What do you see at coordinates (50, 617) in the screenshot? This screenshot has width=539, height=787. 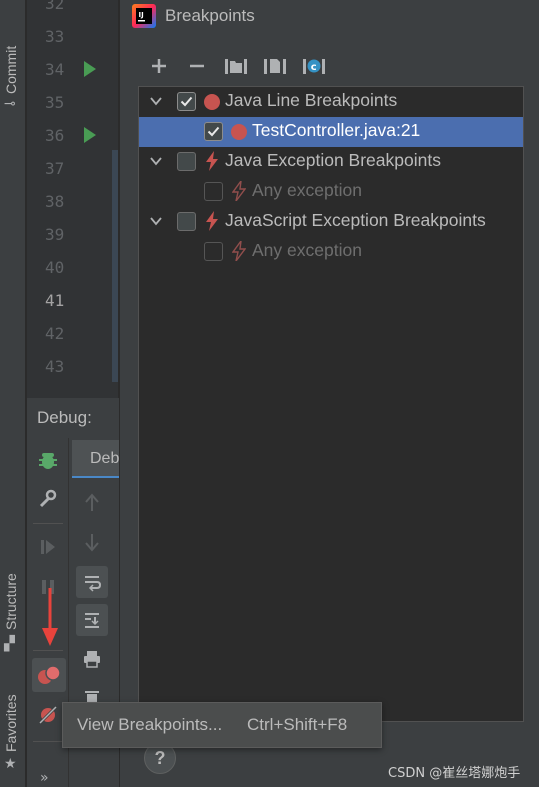 I see `annotation-arrow` at bounding box center [50, 617].